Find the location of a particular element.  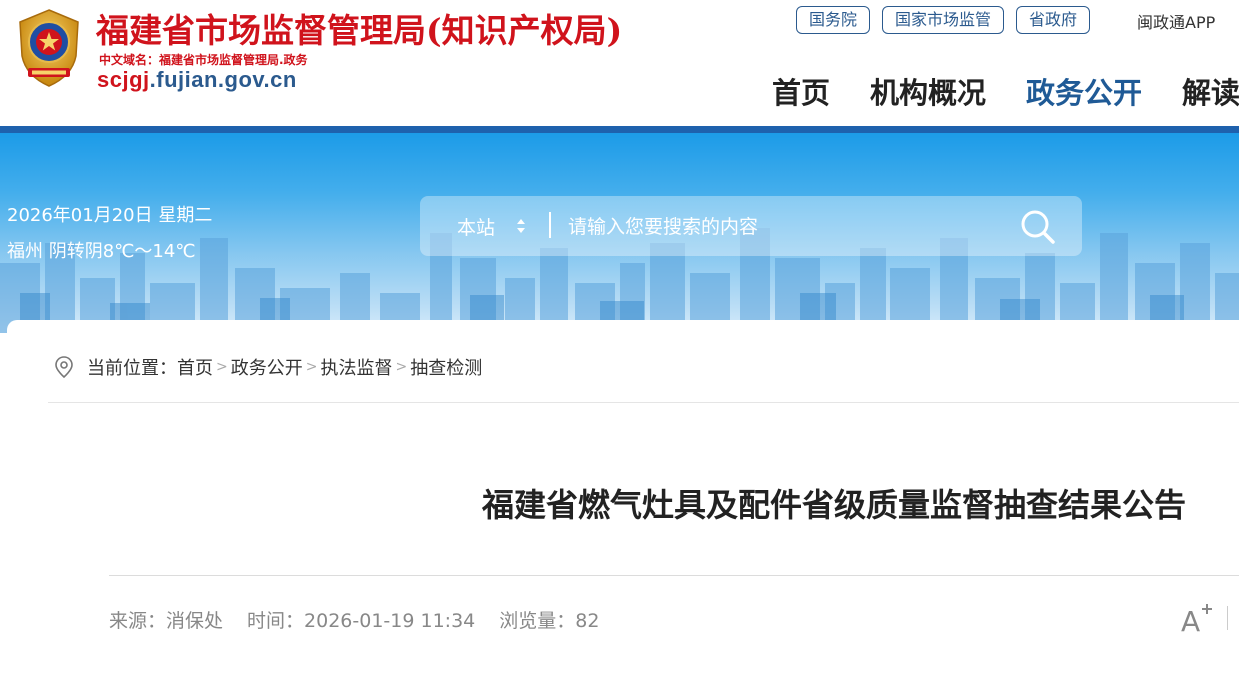

article-source: 来源：消保处 is located at coordinates (166, 619).